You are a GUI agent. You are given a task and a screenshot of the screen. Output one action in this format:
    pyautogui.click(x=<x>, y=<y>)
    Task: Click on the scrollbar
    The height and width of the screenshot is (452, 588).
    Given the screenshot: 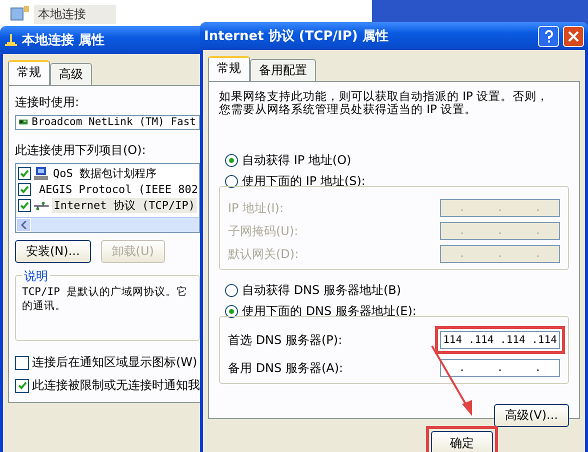 What is the action you would take?
    pyautogui.click(x=107, y=224)
    